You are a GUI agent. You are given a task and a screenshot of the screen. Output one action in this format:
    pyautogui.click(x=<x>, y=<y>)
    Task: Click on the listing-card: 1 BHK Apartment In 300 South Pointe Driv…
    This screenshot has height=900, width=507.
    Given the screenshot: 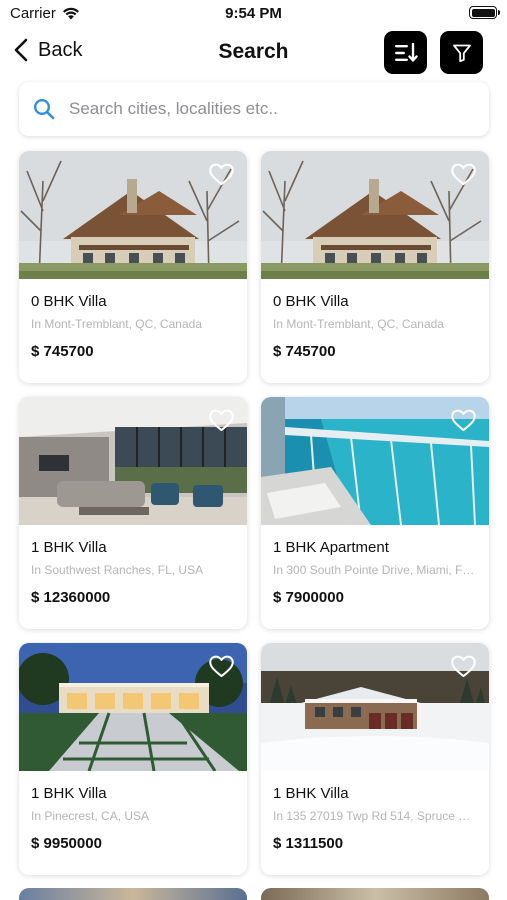 What is the action you would take?
    pyautogui.click(x=375, y=513)
    